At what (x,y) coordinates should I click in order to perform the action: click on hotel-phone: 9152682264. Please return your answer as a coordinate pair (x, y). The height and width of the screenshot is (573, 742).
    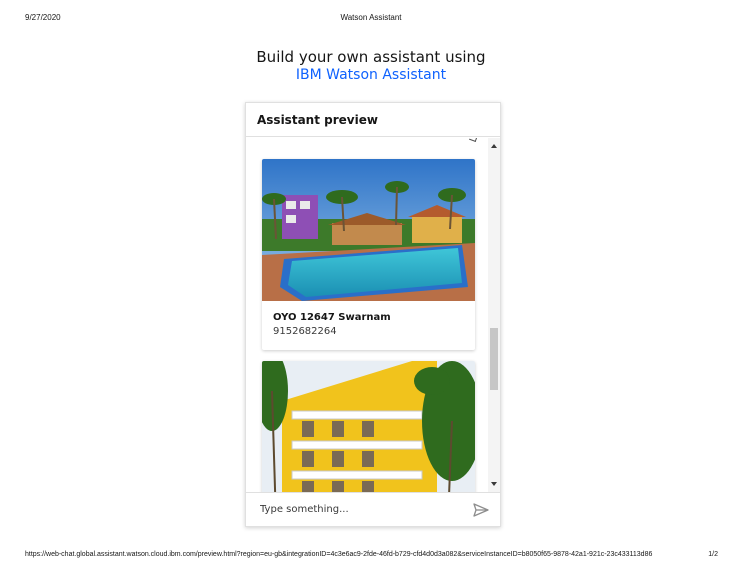
    Looking at the image, I should click on (305, 331).